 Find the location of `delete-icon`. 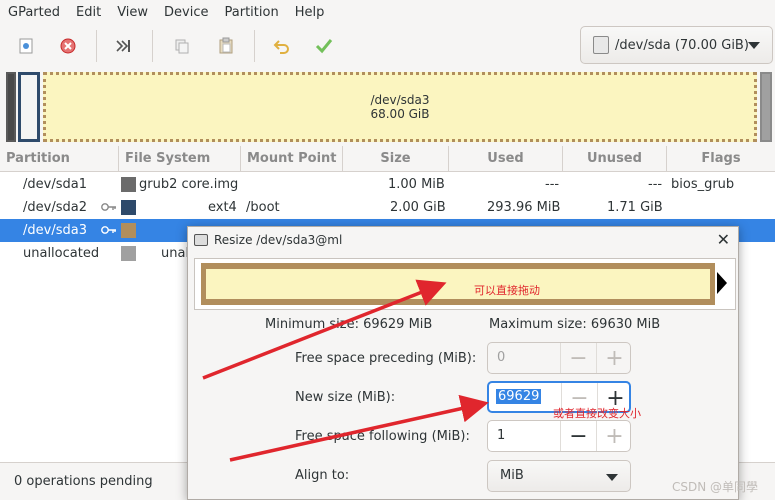

delete-icon is located at coordinates (68, 46).